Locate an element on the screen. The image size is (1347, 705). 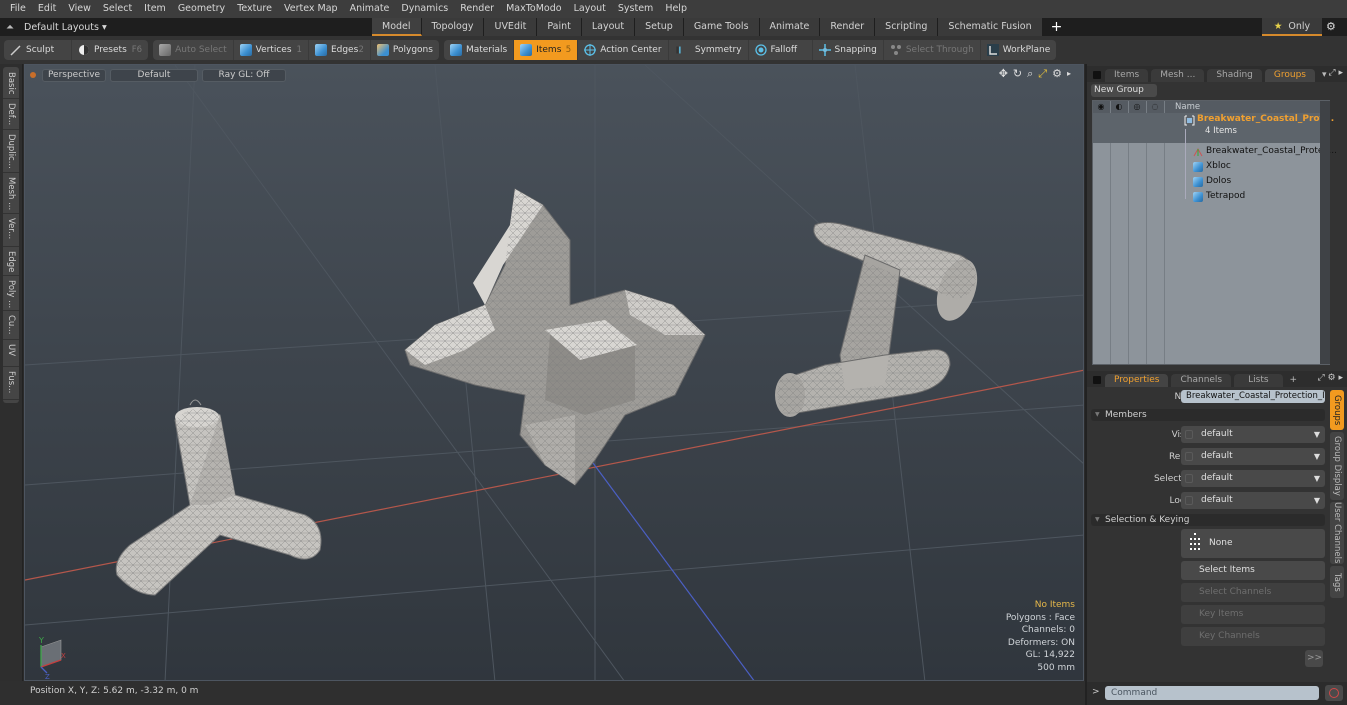
visibility-column-icon: ◉ is located at coordinates (1101, 107).